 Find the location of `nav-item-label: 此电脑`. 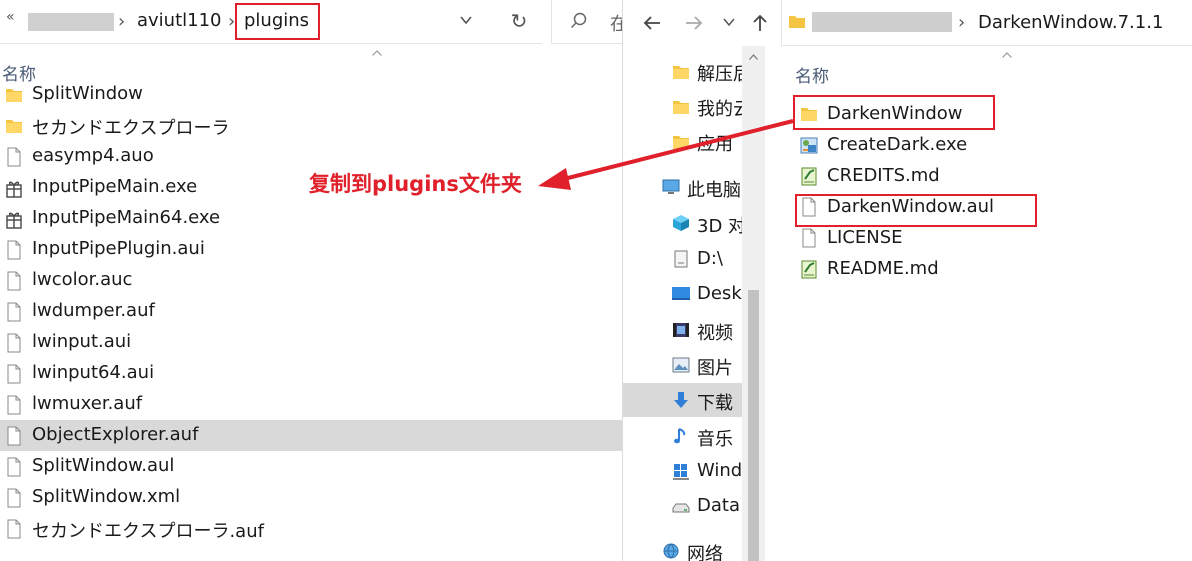

nav-item-label: 此电脑 is located at coordinates (714, 190).